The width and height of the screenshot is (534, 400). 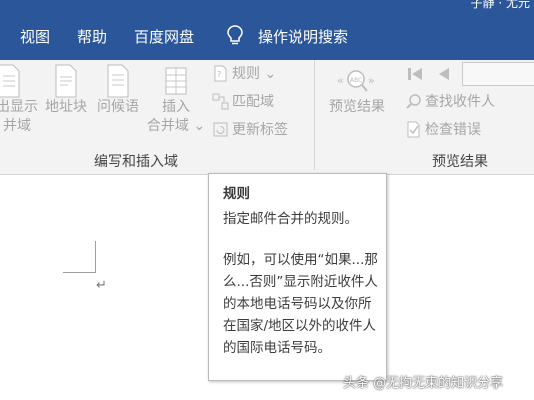 I want to click on group-label-write-insert: 编写和插入域, so click(x=136, y=162).